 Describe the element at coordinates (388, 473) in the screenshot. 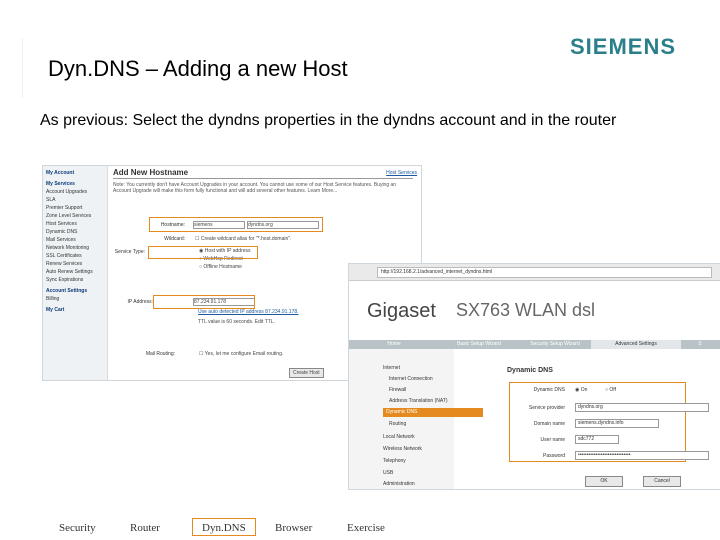

I see `nav-usb: USB` at that location.